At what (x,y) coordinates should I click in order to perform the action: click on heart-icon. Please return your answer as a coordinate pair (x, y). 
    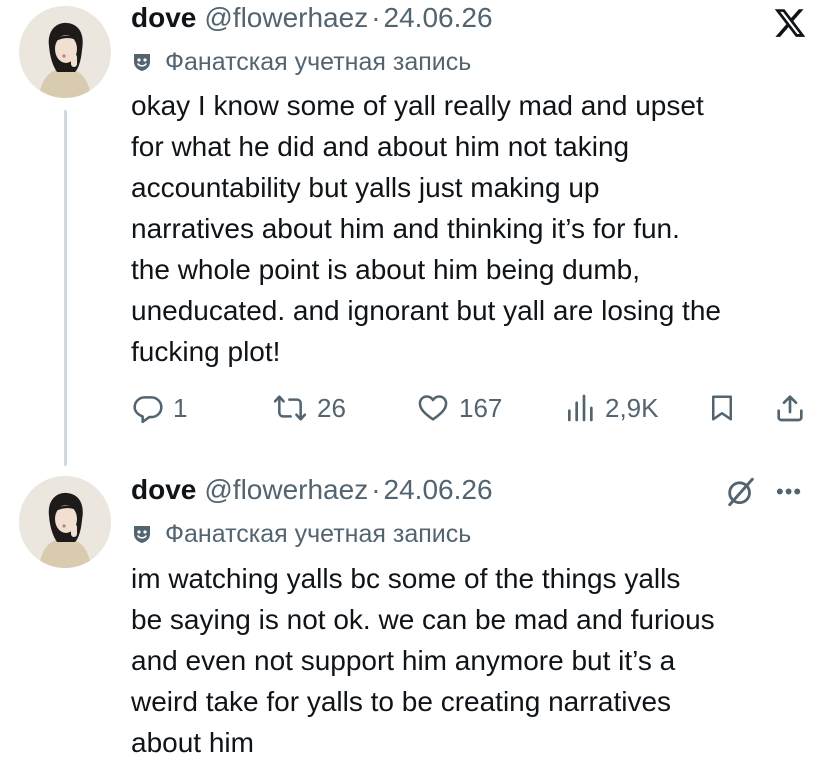
    Looking at the image, I should click on (433, 408).